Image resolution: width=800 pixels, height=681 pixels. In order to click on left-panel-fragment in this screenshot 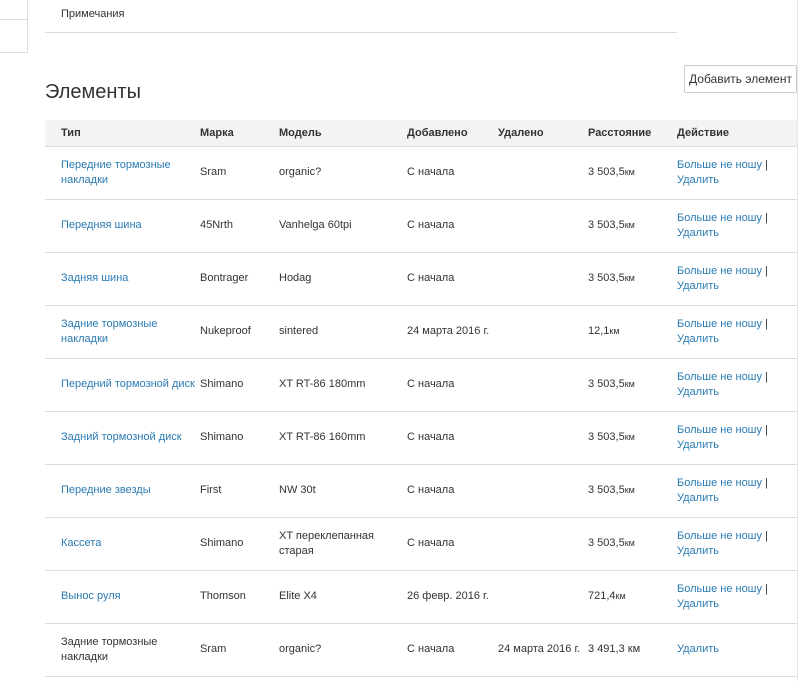, I will do `click(14, 26)`.